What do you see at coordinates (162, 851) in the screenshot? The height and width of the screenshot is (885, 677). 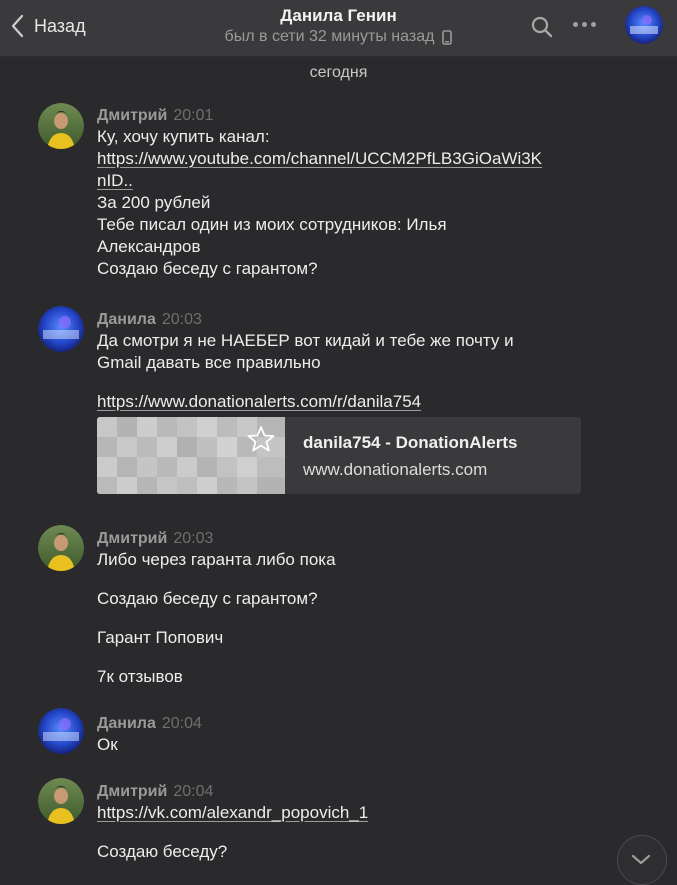 I see `text-line: Создаю беседу?` at bounding box center [162, 851].